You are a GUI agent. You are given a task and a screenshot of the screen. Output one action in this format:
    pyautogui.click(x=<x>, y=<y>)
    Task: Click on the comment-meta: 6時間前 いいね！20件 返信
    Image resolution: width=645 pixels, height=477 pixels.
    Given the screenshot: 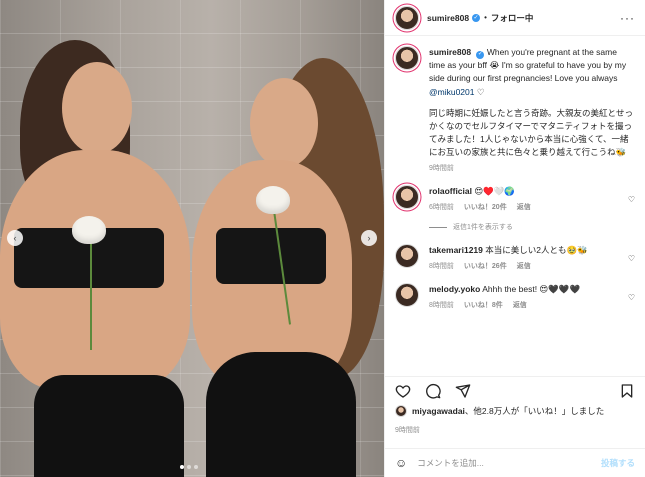 What is the action you would take?
    pyautogui.click(x=526, y=208)
    